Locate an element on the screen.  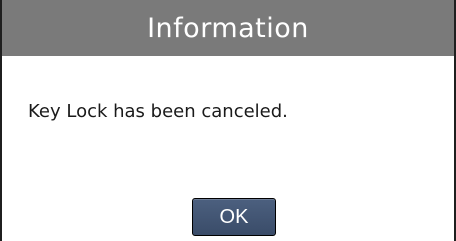
ok-button: OK is located at coordinates (234, 217).